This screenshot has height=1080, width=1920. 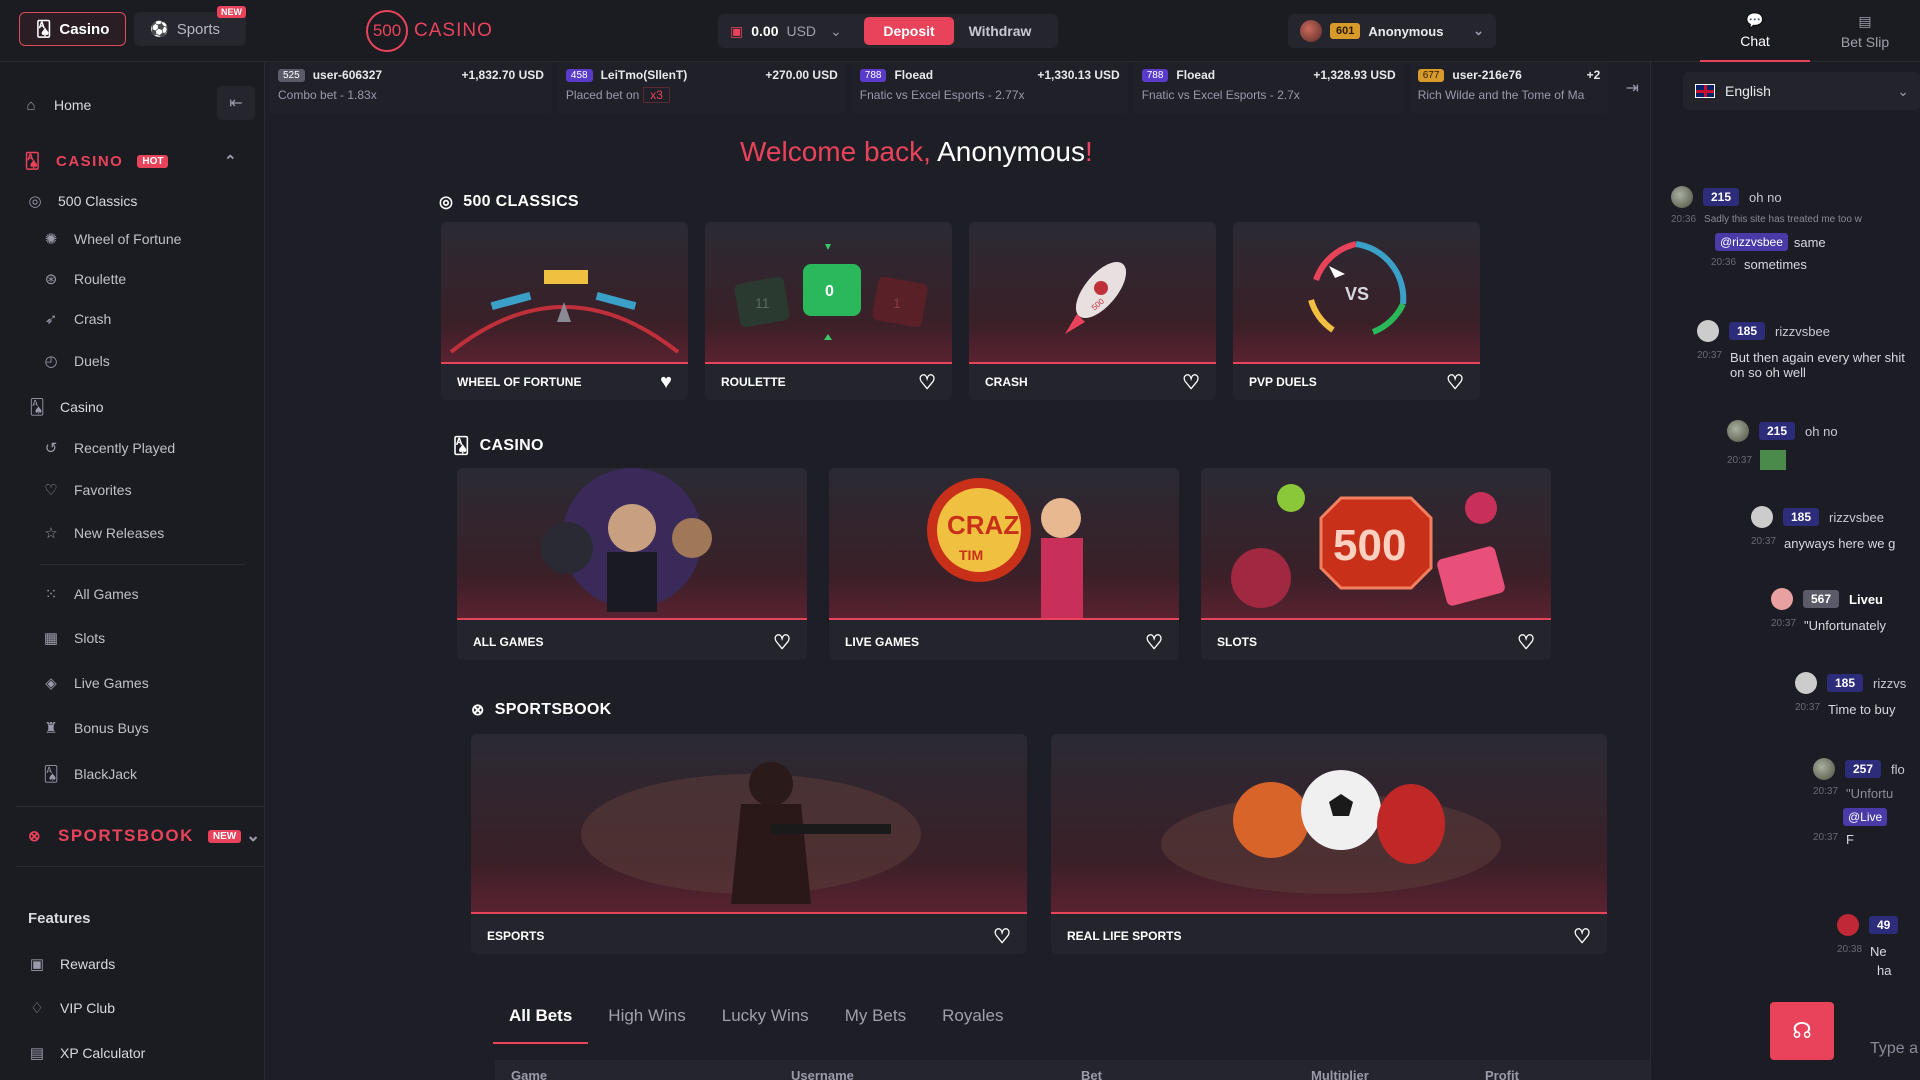 I want to click on sidebar-item-home: ⌂ Home, so click(x=56, y=105).